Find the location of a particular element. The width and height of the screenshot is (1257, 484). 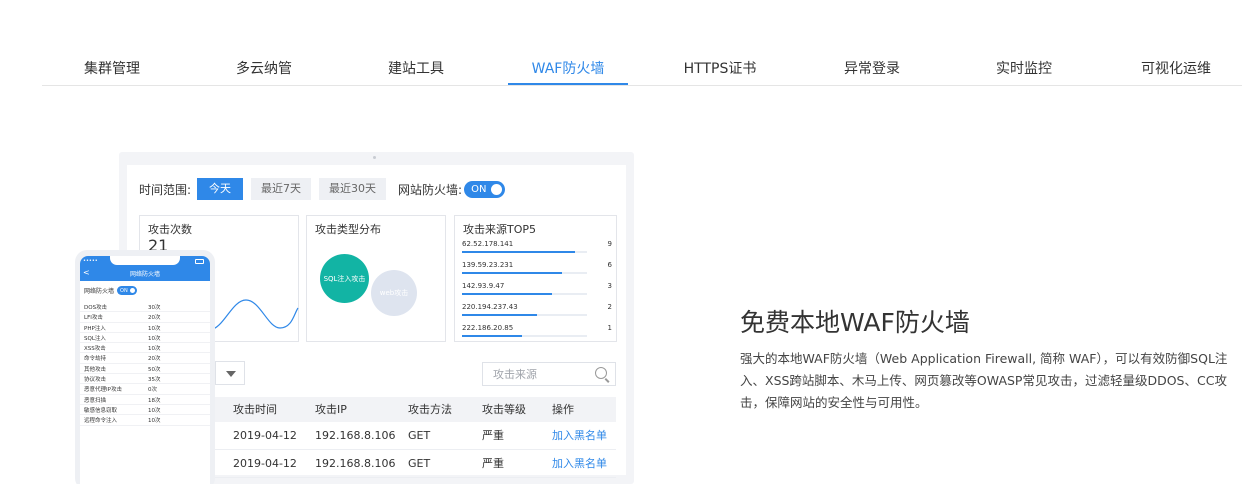

list-item-count: 30次 is located at coordinates (154, 308).